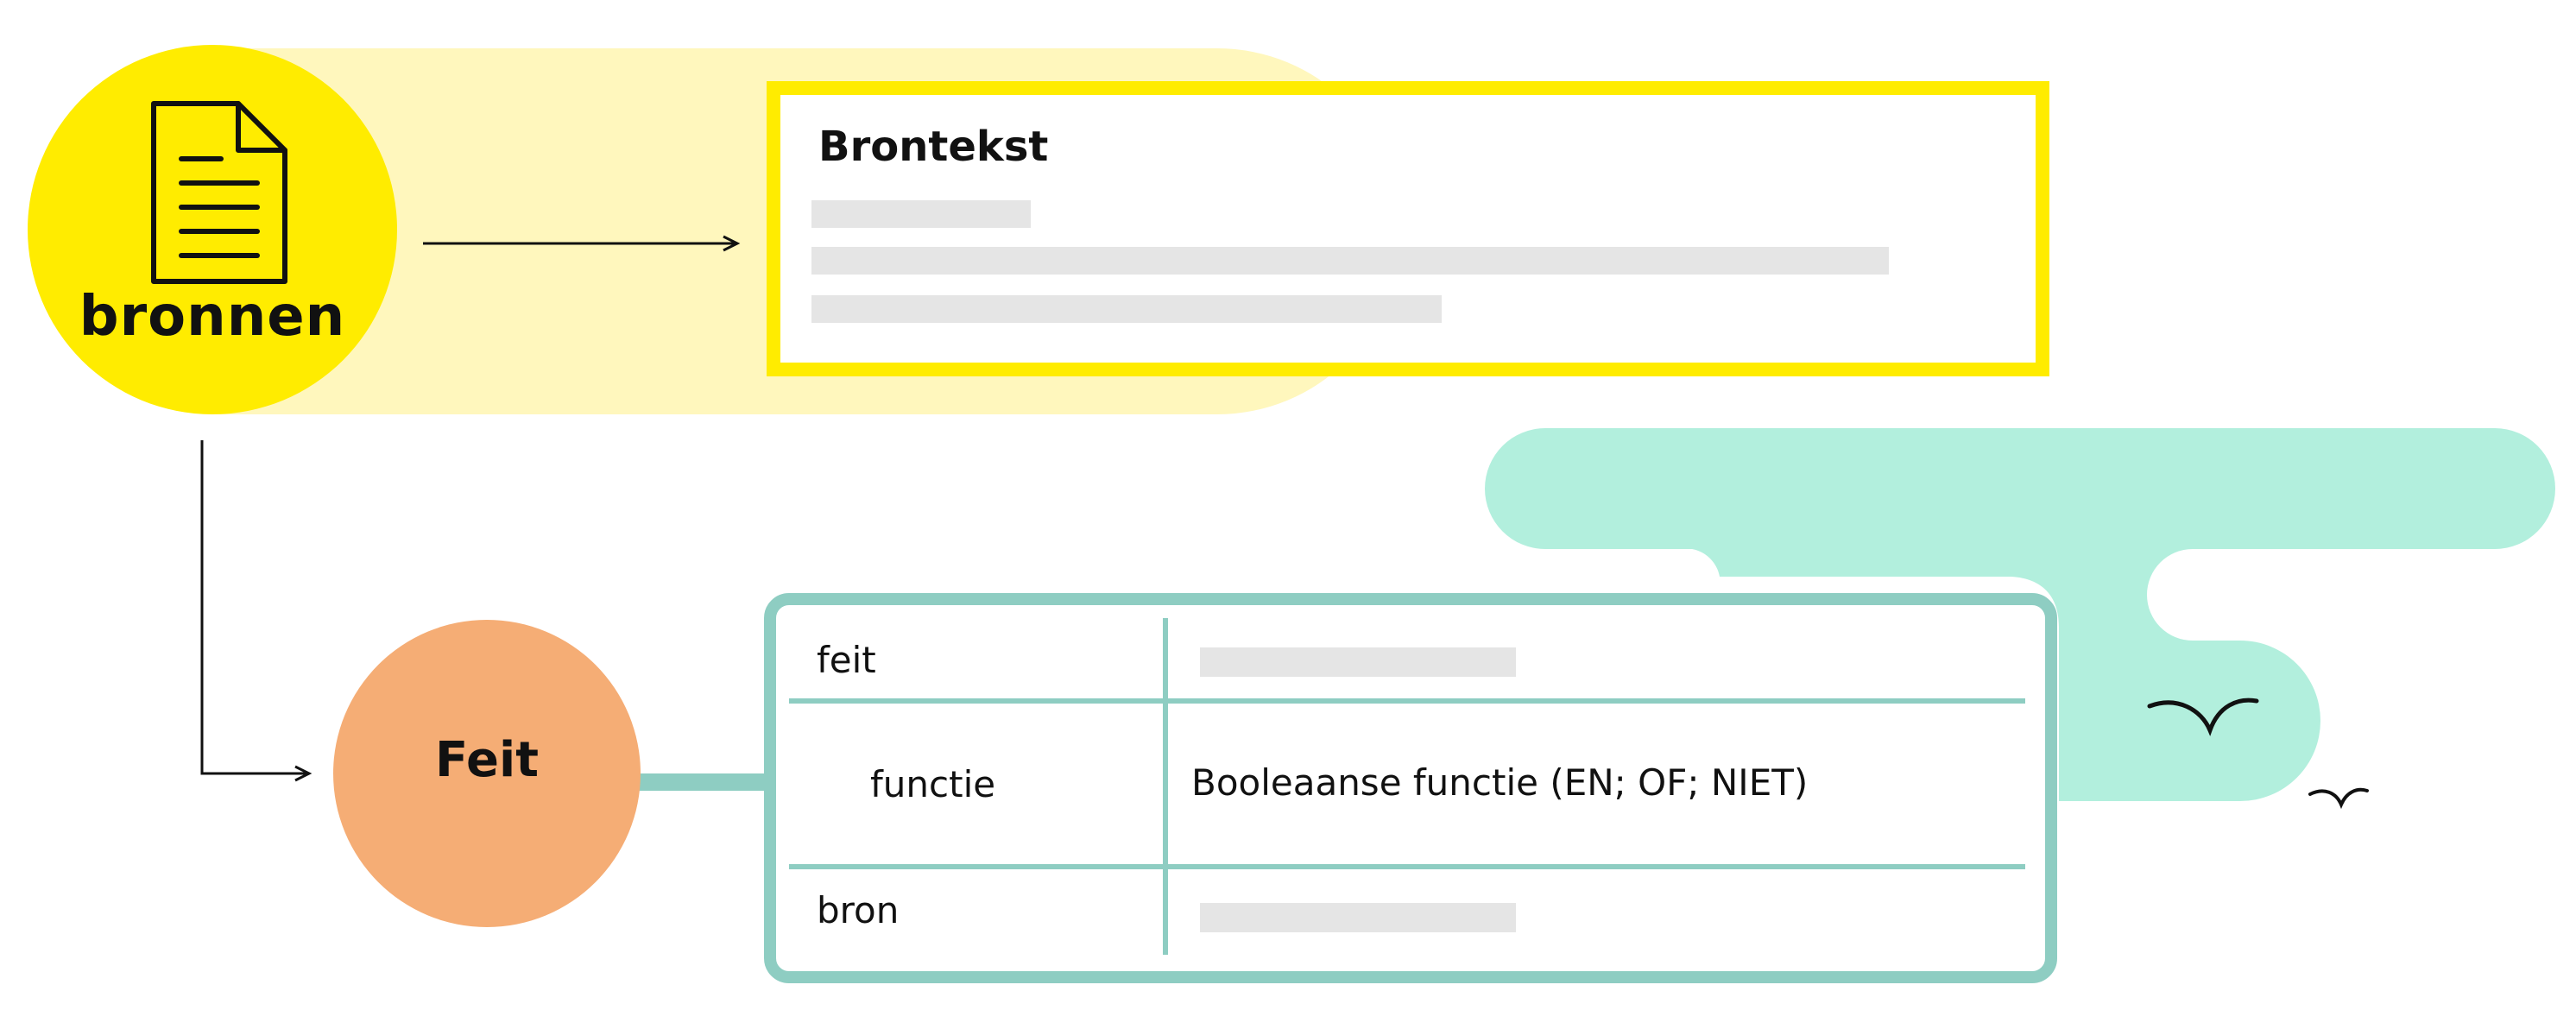 The image size is (2576, 1029). What do you see at coordinates (212, 317) in the screenshot?
I see `source-node-label: bronnen` at bounding box center [212, 317].